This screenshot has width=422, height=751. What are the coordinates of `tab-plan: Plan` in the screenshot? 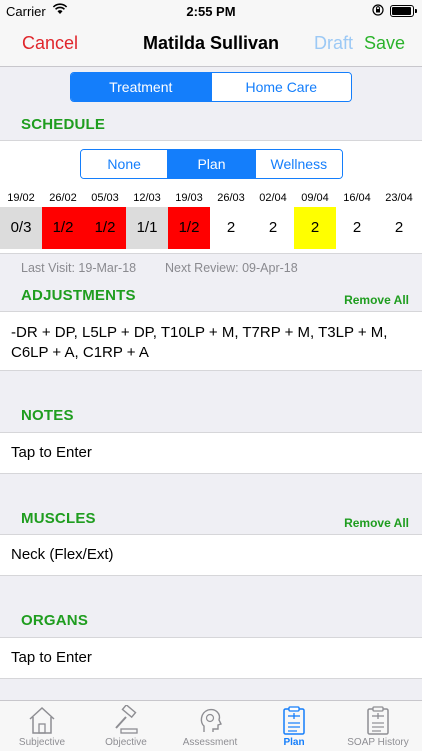 It's located at (294, 726).